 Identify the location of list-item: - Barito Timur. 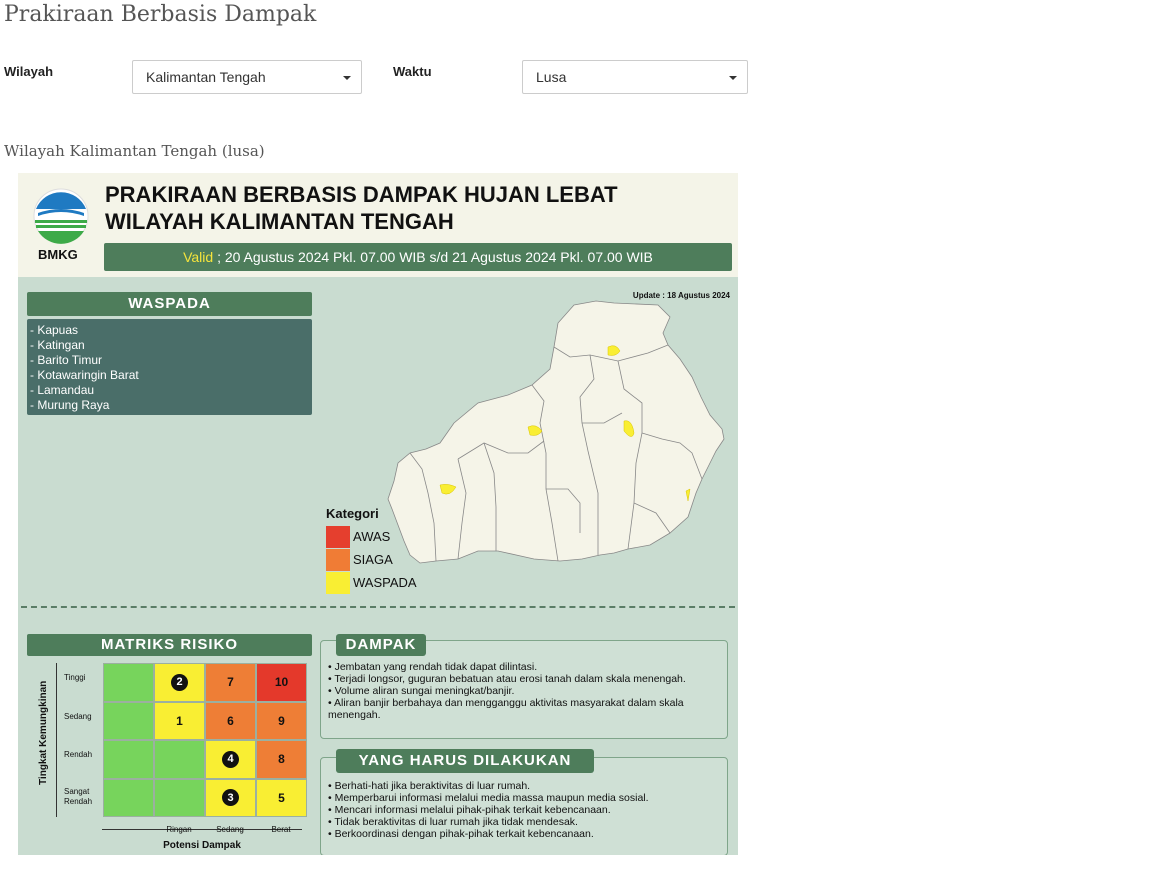
(66, 360).